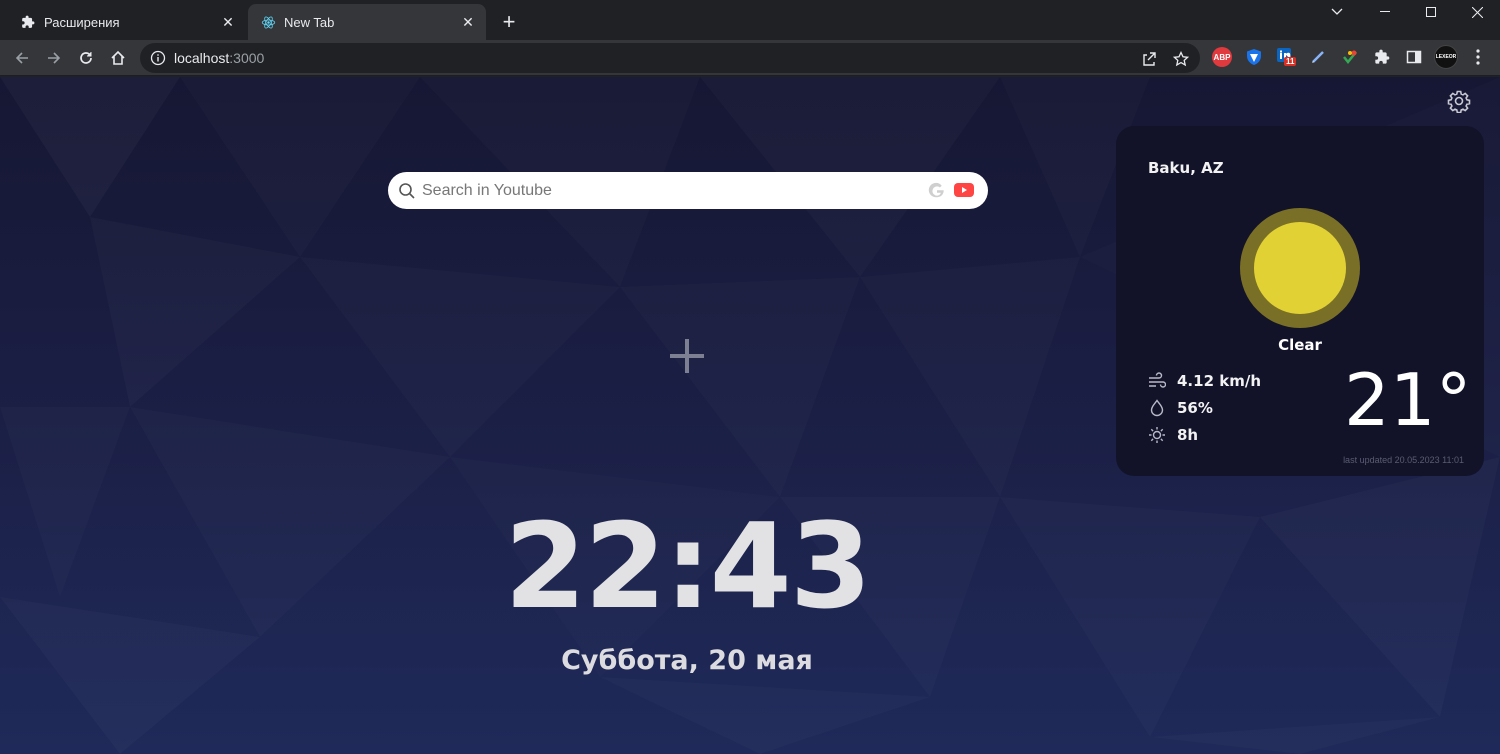  What do you see at coordinates (667, 190) in the screenshot?
I see `search-input` at bounding box center [667, 190].